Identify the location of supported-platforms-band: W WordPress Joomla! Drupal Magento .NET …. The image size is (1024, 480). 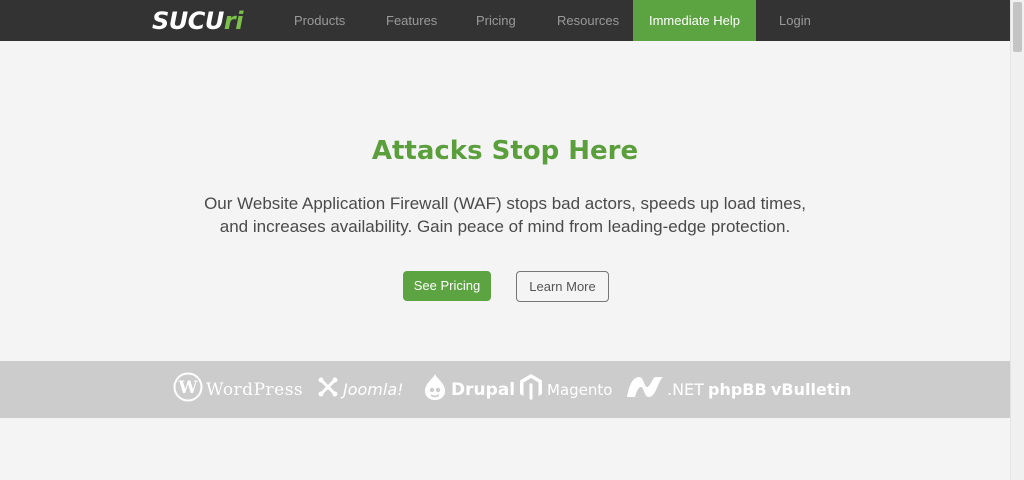
(505, 389).